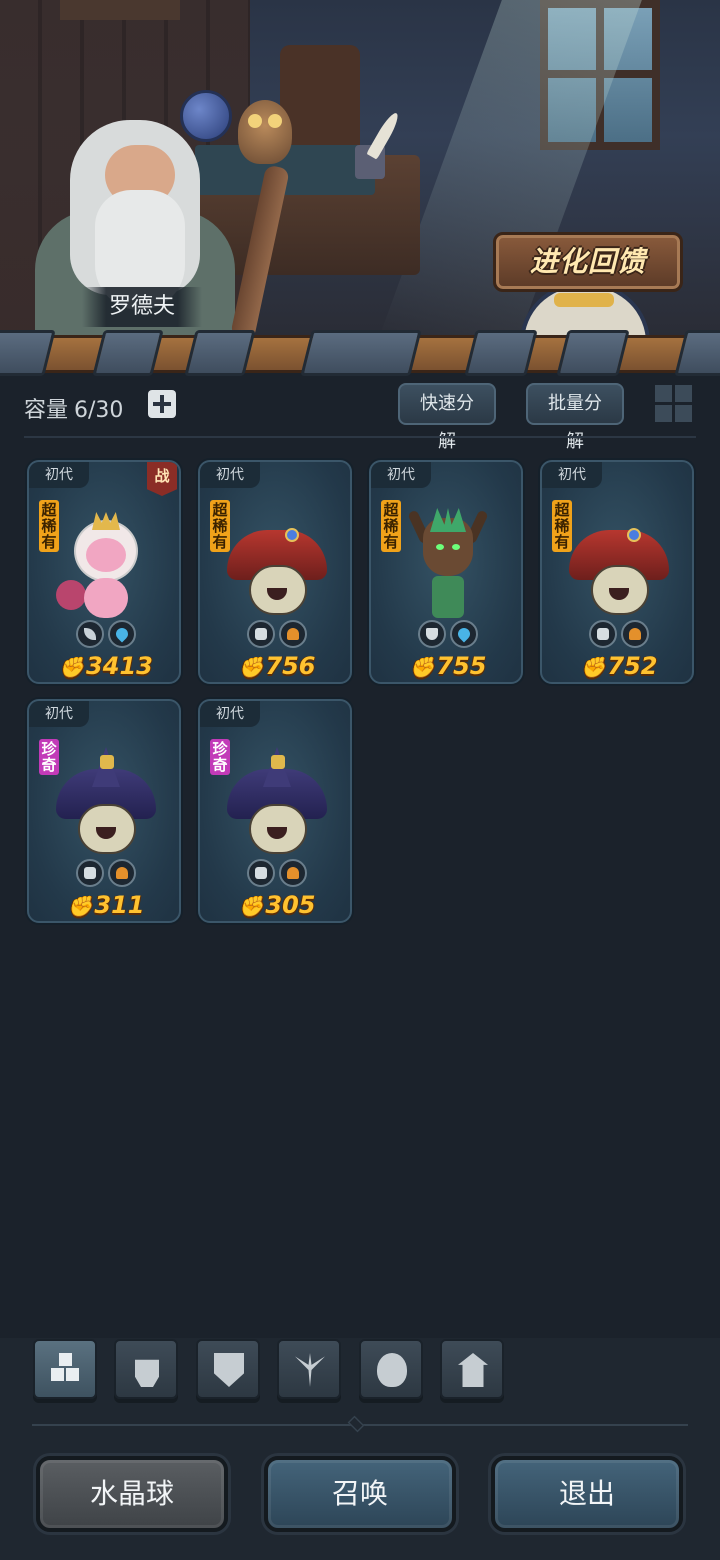  I want to click on power-value: ✊305, so click(275, 905).